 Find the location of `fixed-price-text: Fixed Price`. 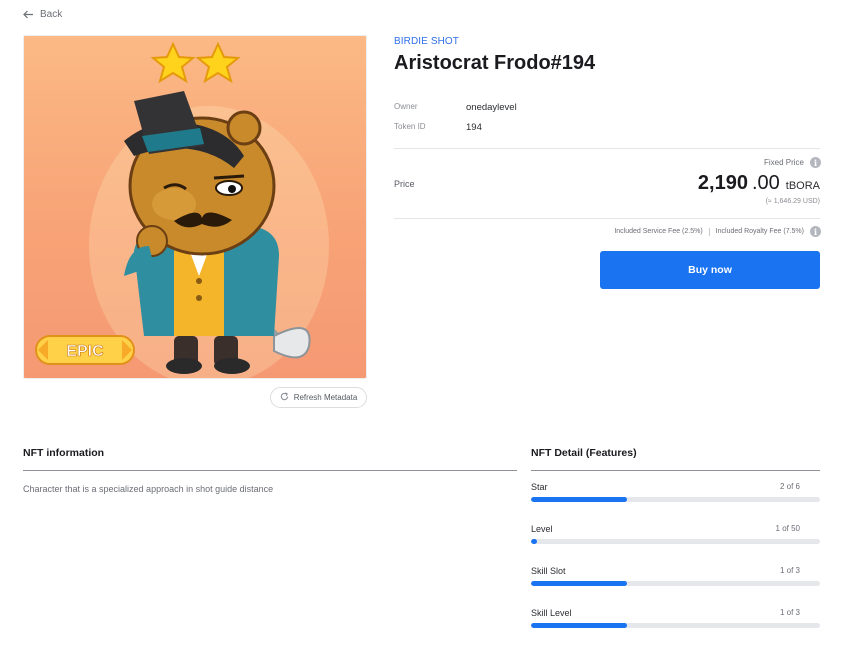

fixed-price-text: Fixed Price is located at coordinates (783, 162).